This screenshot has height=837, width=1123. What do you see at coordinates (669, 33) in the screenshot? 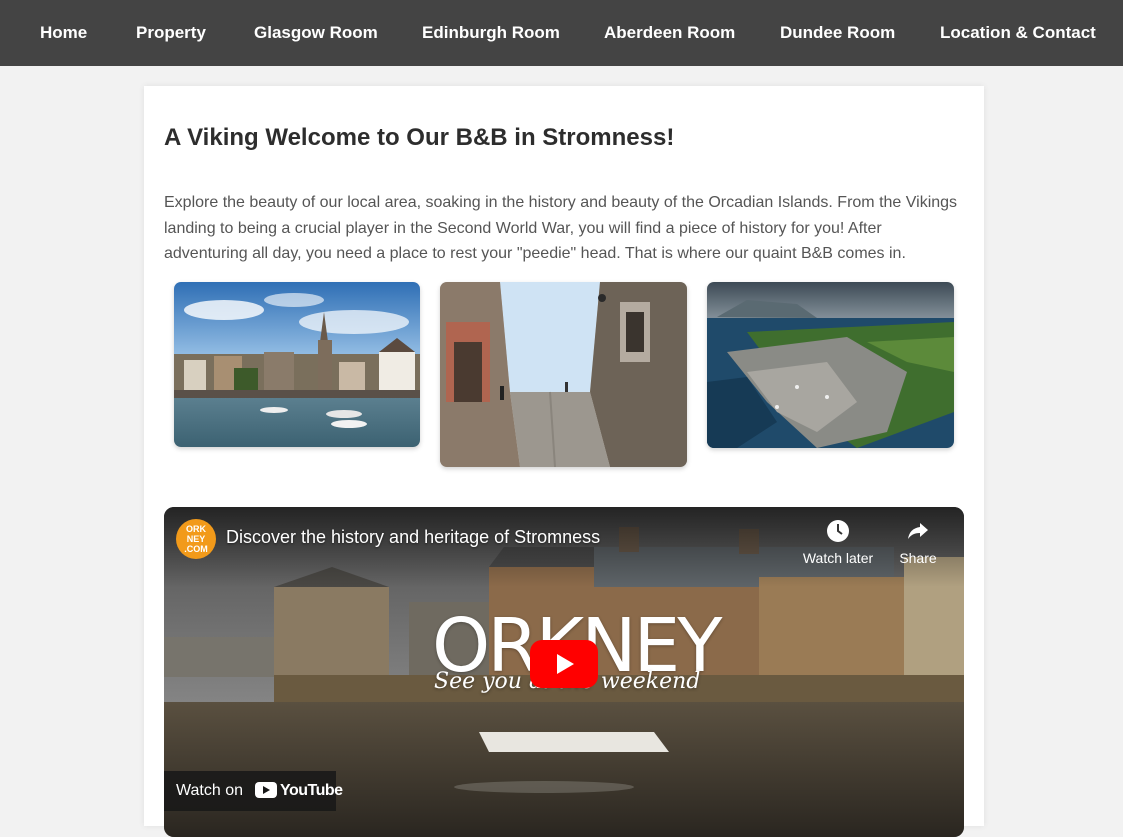
I see `nav-aberdeen-room: Aberdeen Room` at bounding box center [669, 33].